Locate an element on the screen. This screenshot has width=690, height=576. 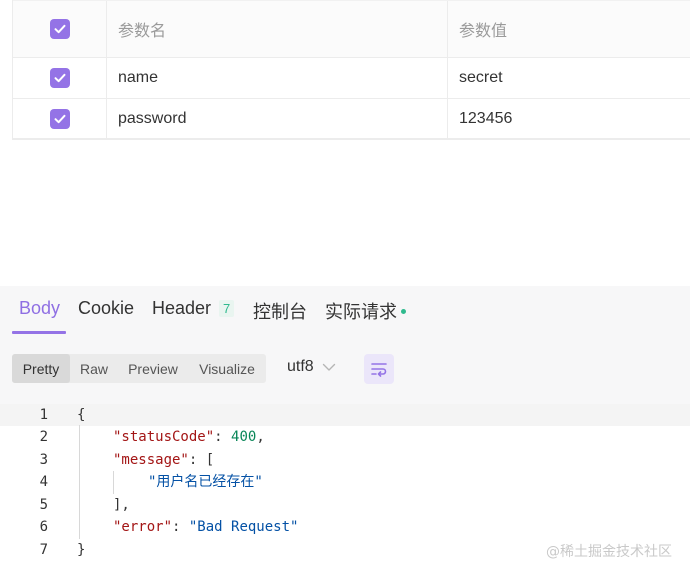
code-text: "用户名已经存在" is located at coordinates (205, 482).